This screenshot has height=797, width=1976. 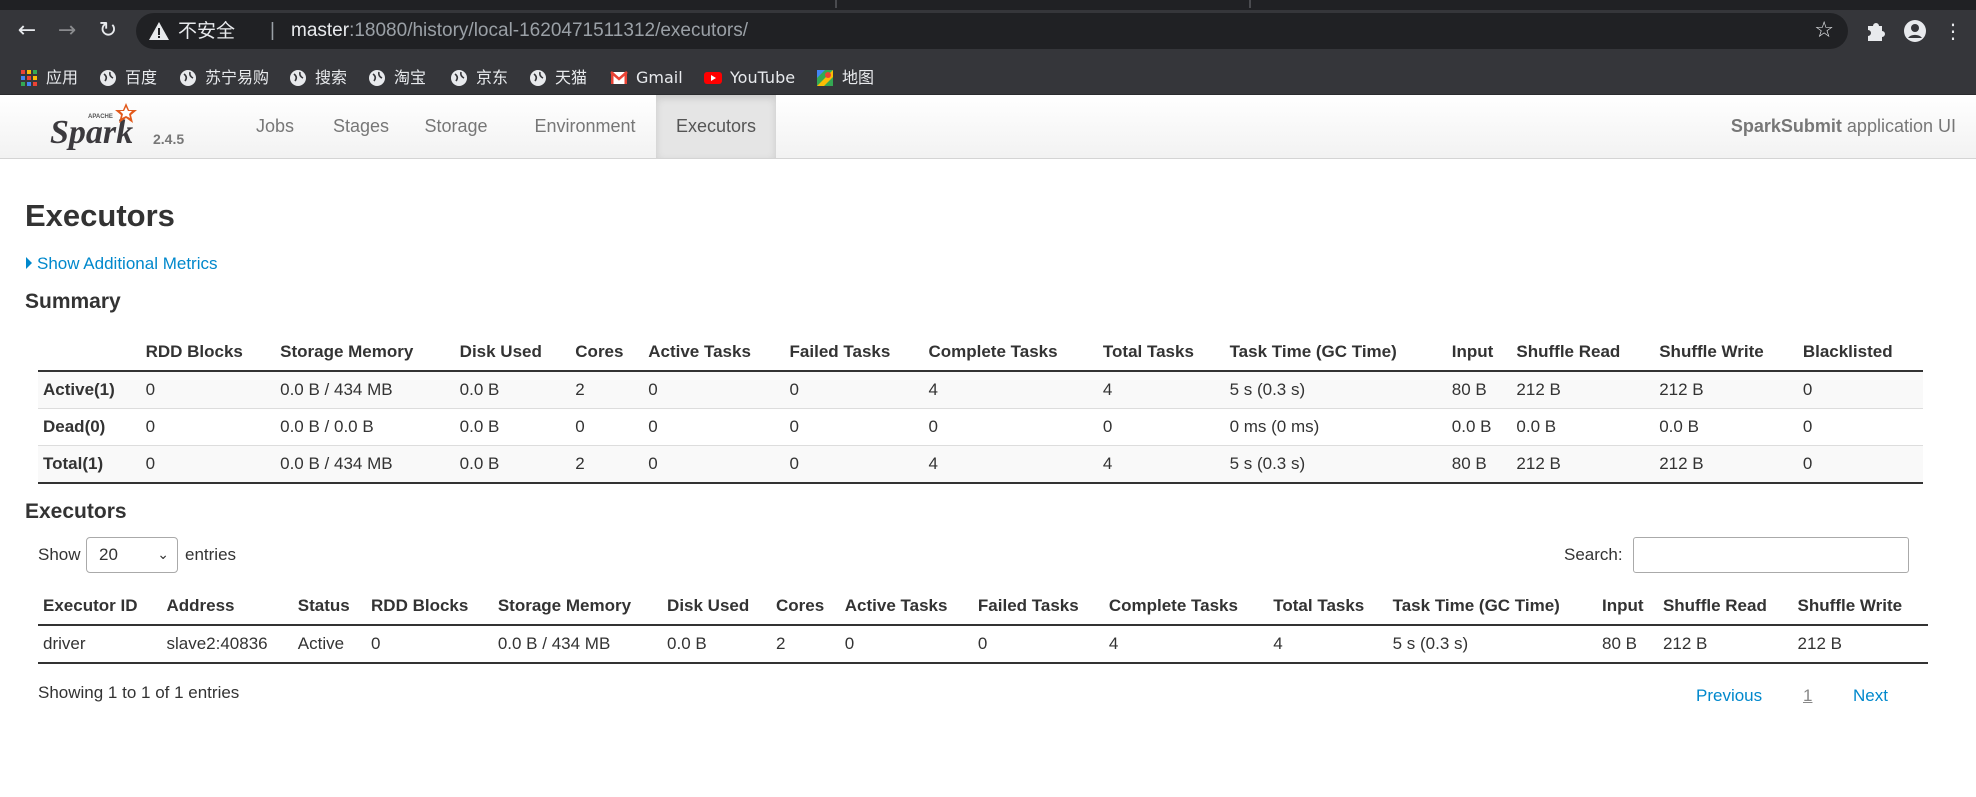 What do you see at coordinates (329, 644) in the screenshot?
I see `table-cell: Active` at bounding box center [329, 644].